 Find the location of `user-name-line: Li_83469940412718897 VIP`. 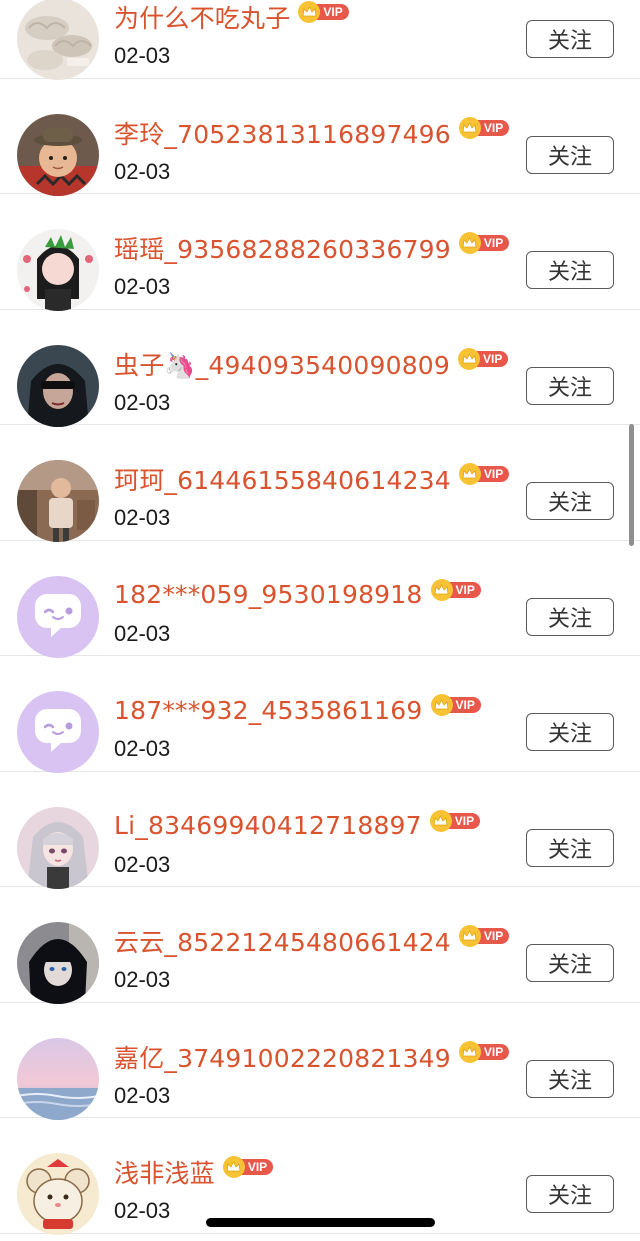

user-name-line: Li_83469940412718897 VIP is located at coordinates (297, 826).